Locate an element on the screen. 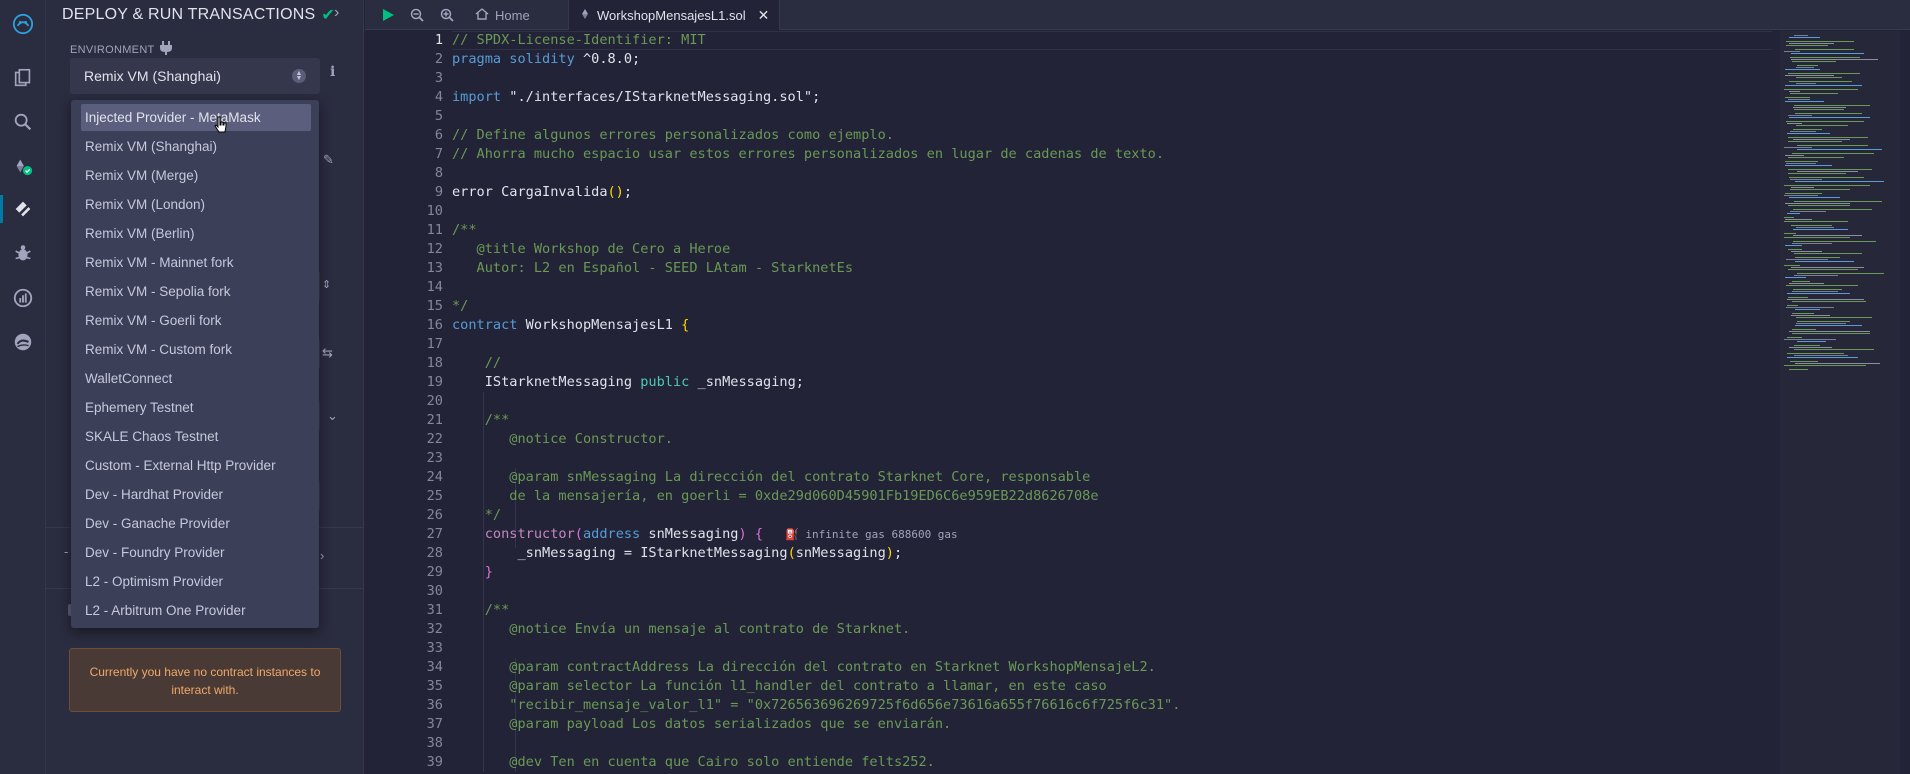  dropdown-option: Dev - Ganache Provider is located at coordinates (196, 523).